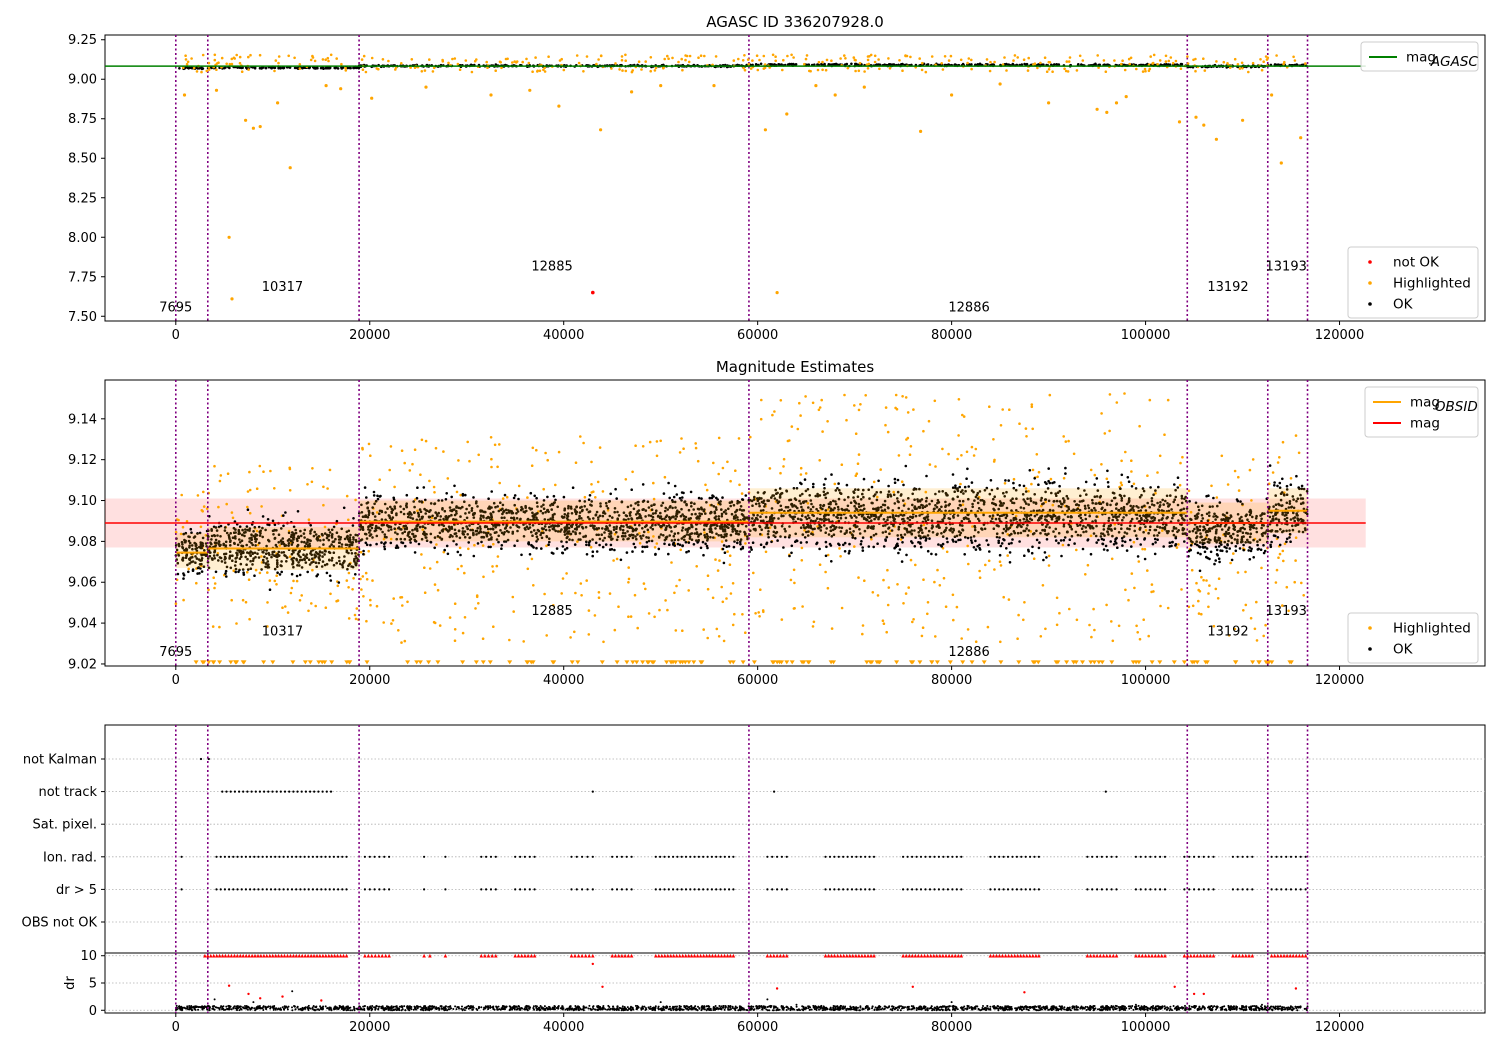 The image size is (1500, 1050). What do you see at coordinates (968, 308) in the screenshot?
I see `obsid-label: 12886` at bounding box center [968, 308].